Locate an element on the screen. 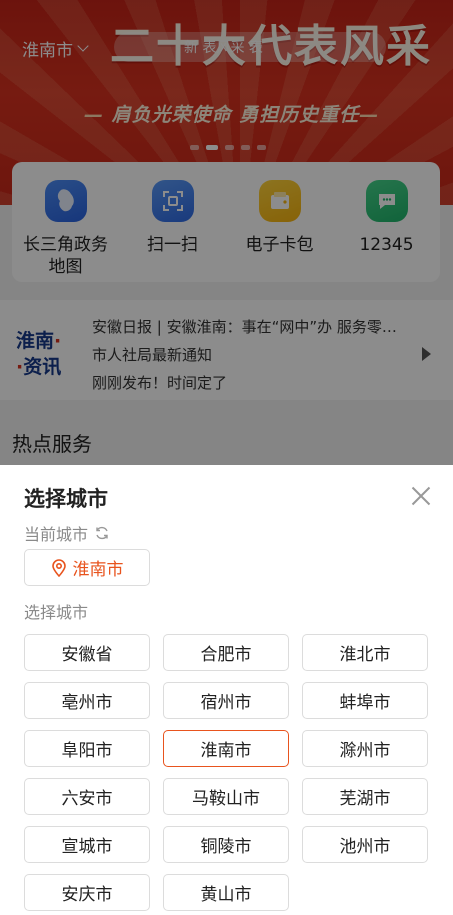 This screenshot has width=453, height=915. city-option: 马鞍山市 is located at coordinates (226, 796).